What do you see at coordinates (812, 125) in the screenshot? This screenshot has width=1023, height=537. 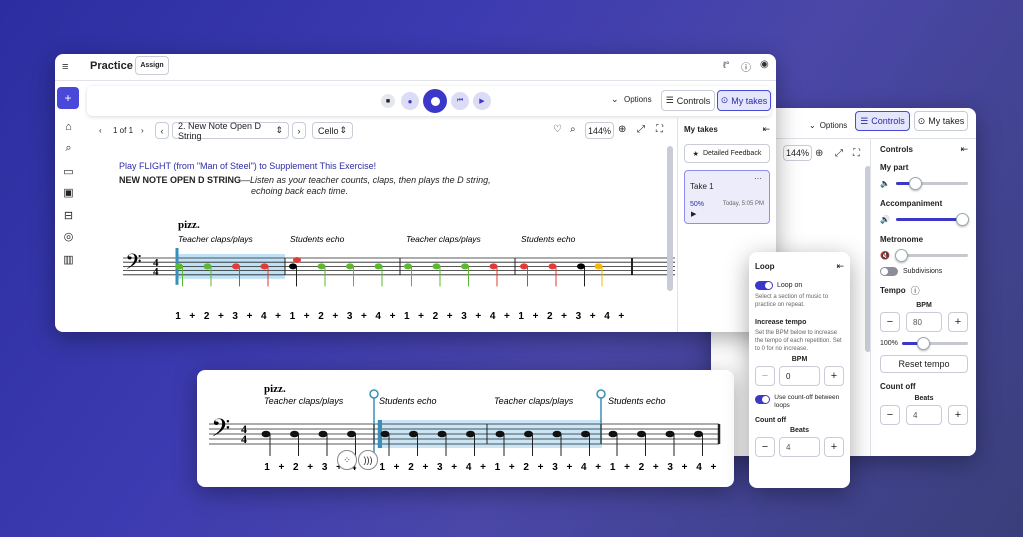 I see `chevron-down-icon: ⌄` at bounding box center [812, 125].